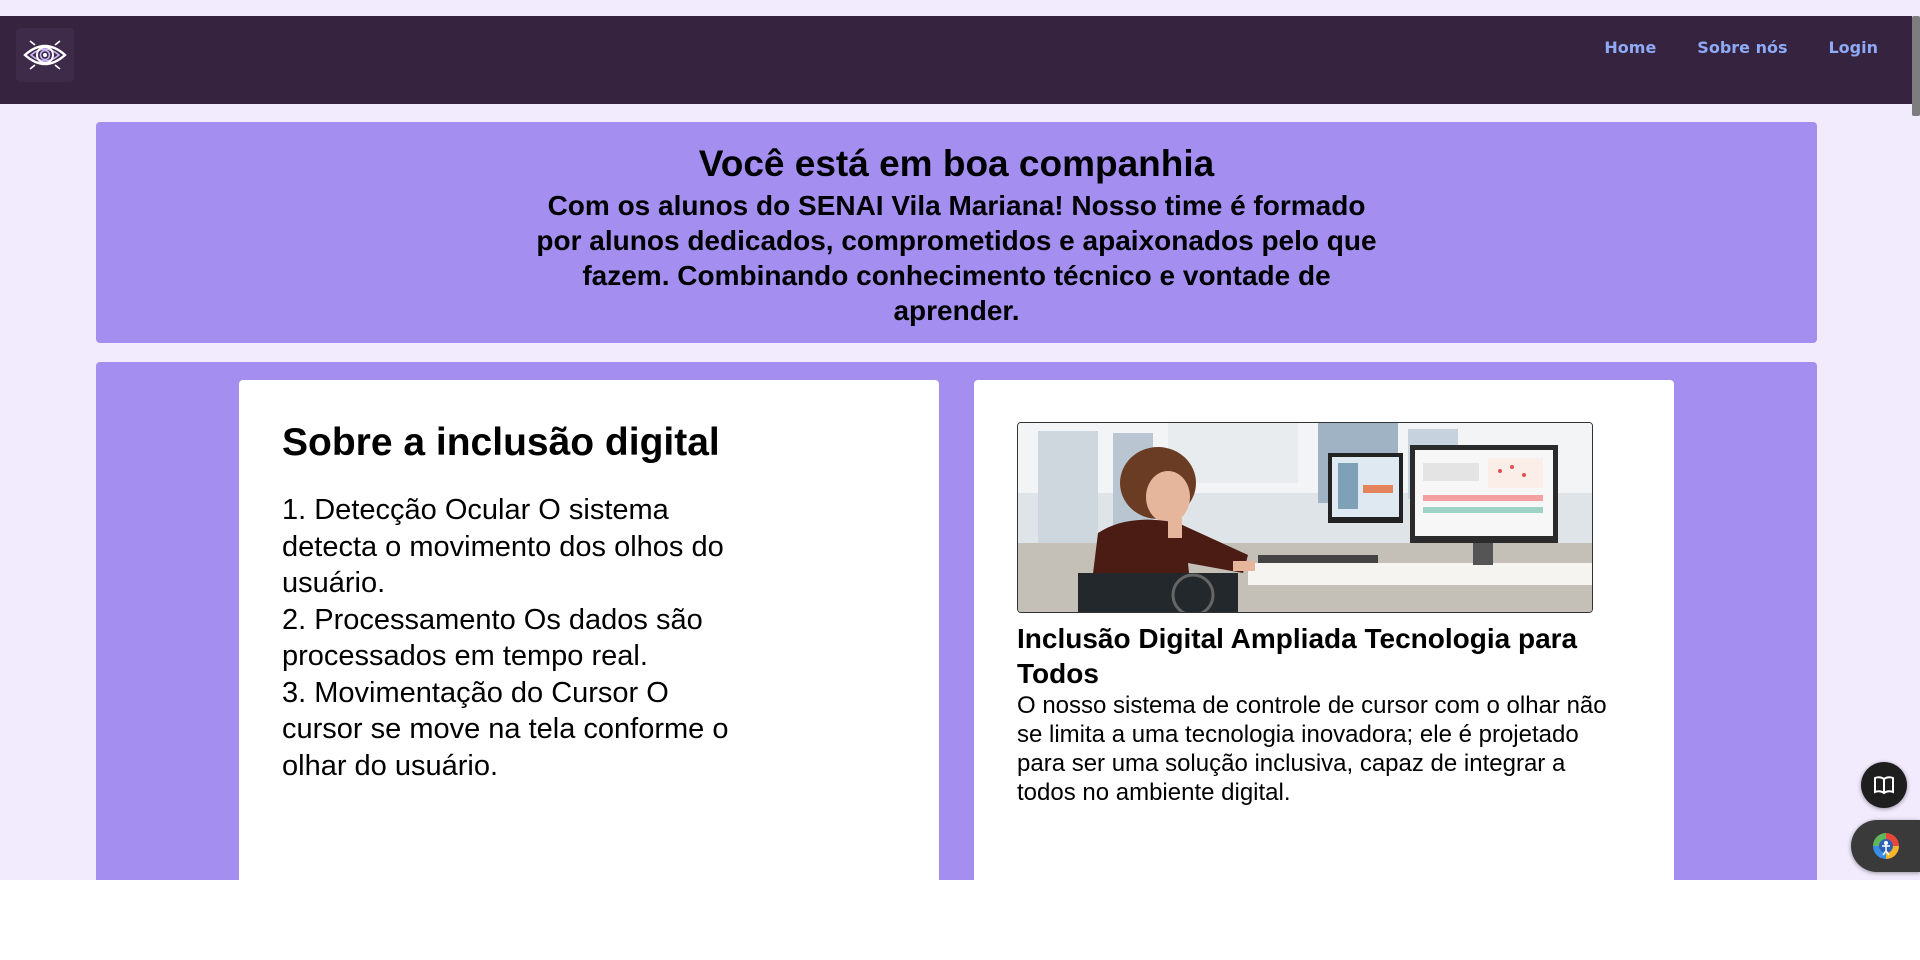 The image size is (1920, 960). I want to click on nav-home-link: Home, so click(1630, 47).